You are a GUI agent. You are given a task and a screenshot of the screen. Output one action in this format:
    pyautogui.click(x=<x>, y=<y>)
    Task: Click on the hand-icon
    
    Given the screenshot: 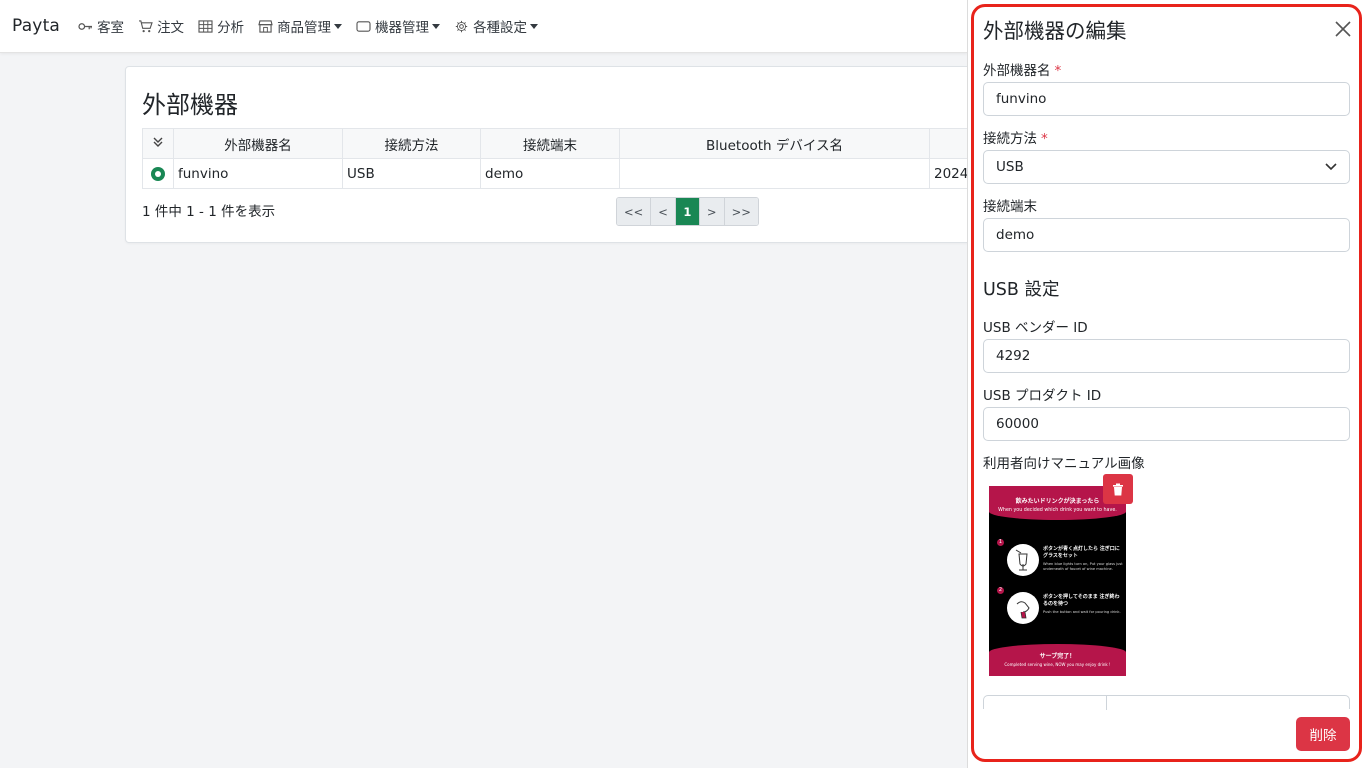 What is the action you would take?
    pyautogui.click(x=1023, y=608)
    